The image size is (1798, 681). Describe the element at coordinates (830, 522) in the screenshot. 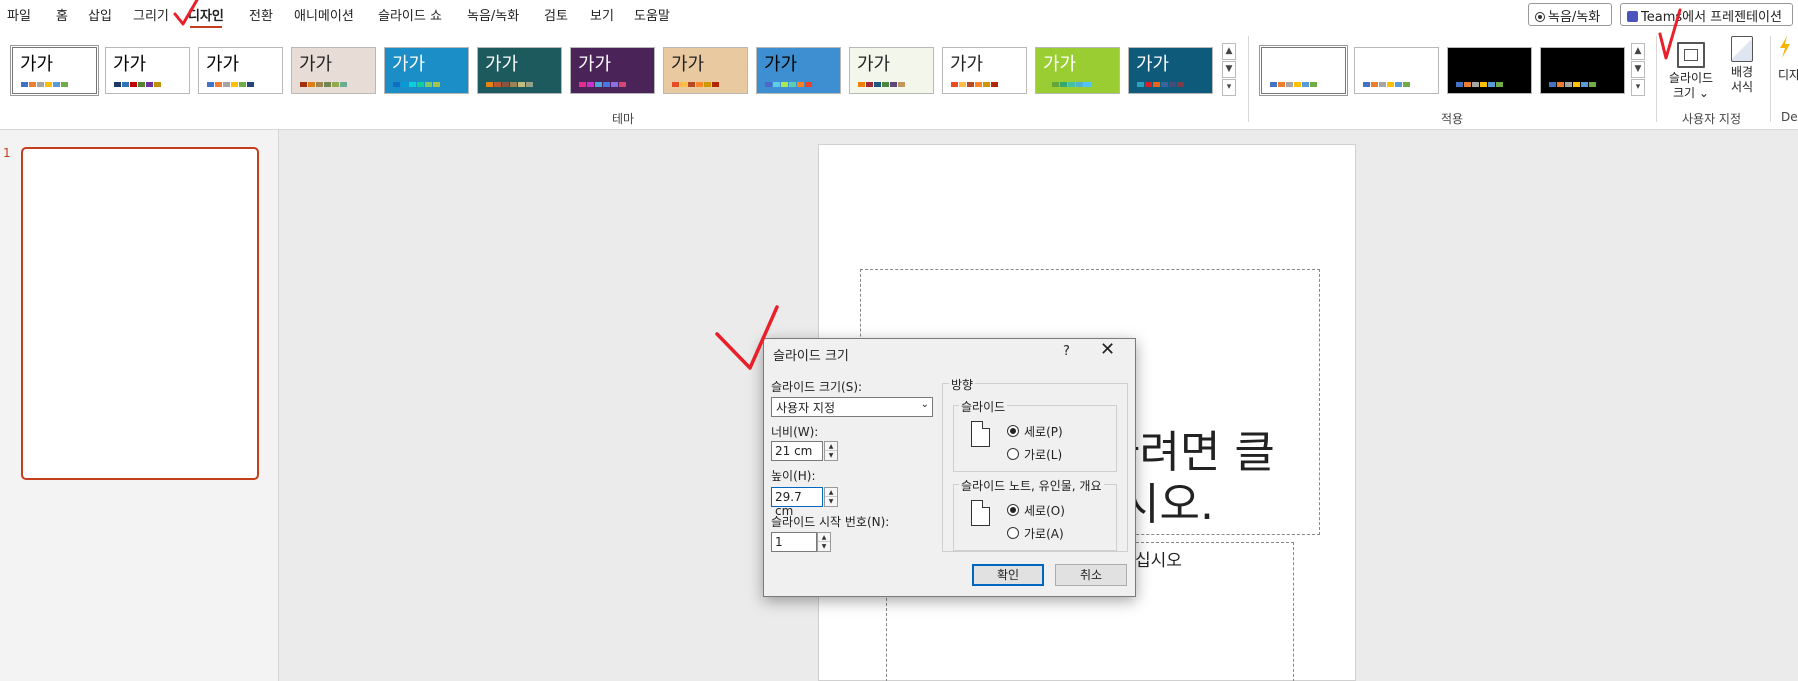

I see `start-number-label: 슬라이드 시작 번호(N):` at that location.